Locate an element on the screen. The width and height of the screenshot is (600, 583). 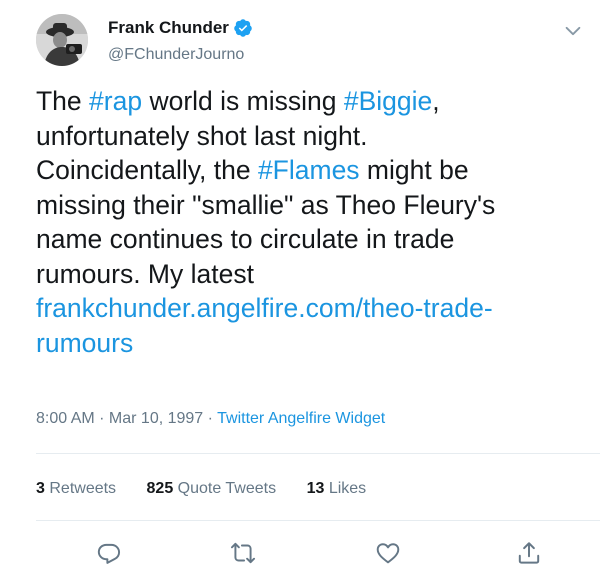
hashtag-link: #rap is located at coordinates (115, 101).